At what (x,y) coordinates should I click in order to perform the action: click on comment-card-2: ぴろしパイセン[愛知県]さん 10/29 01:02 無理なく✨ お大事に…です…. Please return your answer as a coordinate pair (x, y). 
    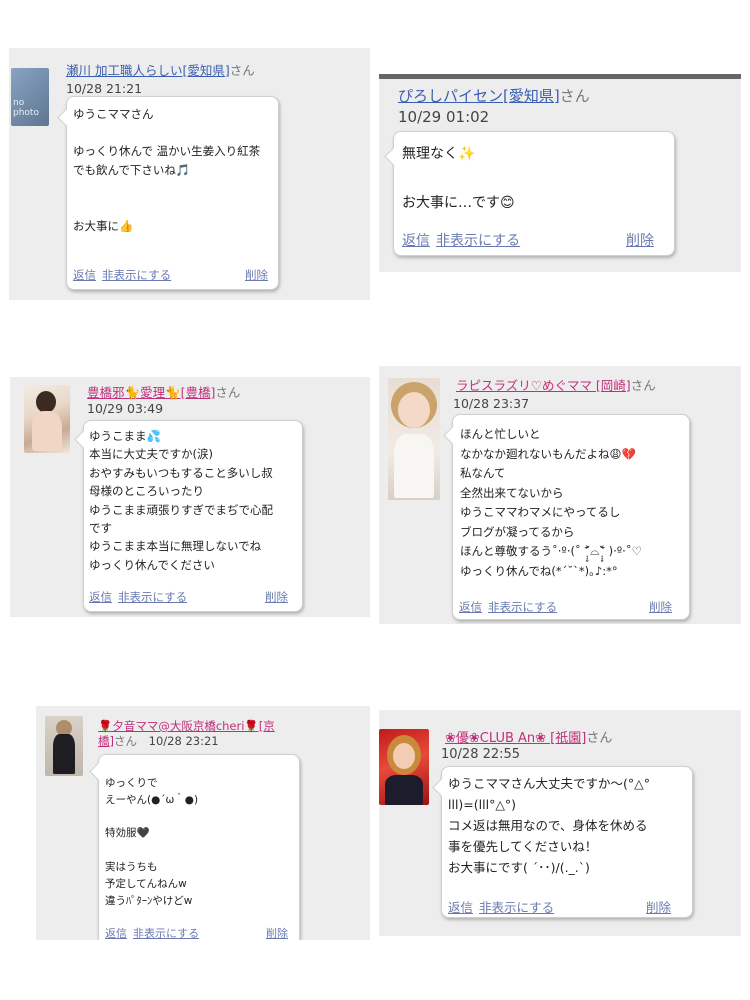
    Looking at the image, I should click on (560, 173).